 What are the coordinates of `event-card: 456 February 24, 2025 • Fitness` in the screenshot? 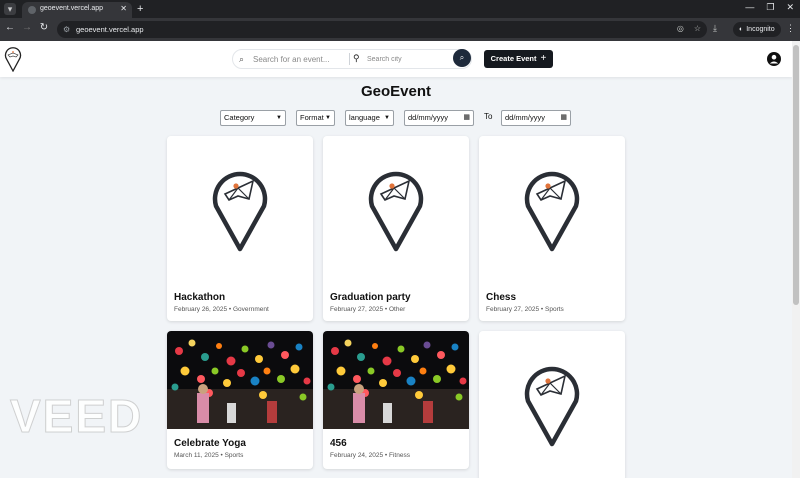 It's located at (396, 400).